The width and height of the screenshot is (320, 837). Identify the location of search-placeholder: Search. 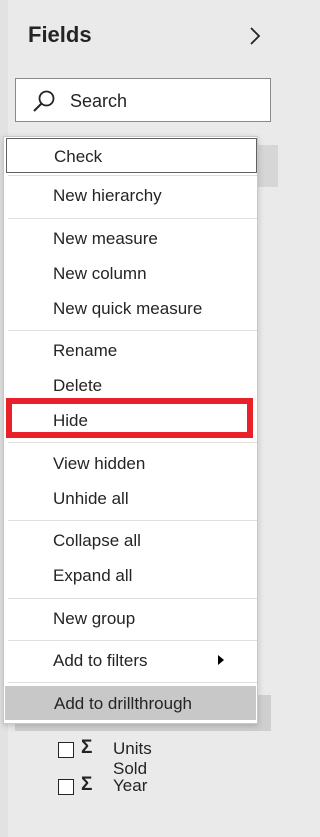
(99, 101).